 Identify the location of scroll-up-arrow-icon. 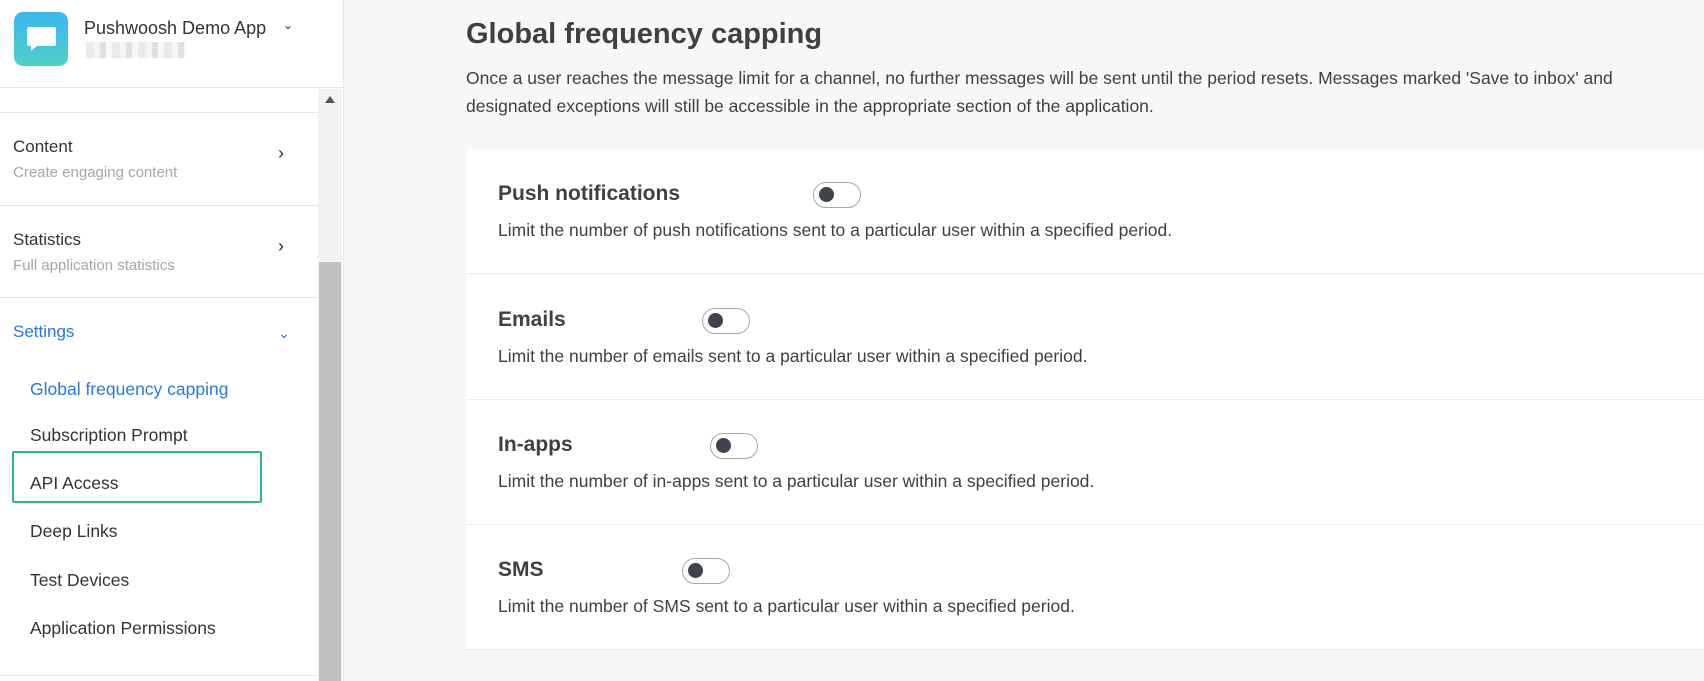
(330, 99).